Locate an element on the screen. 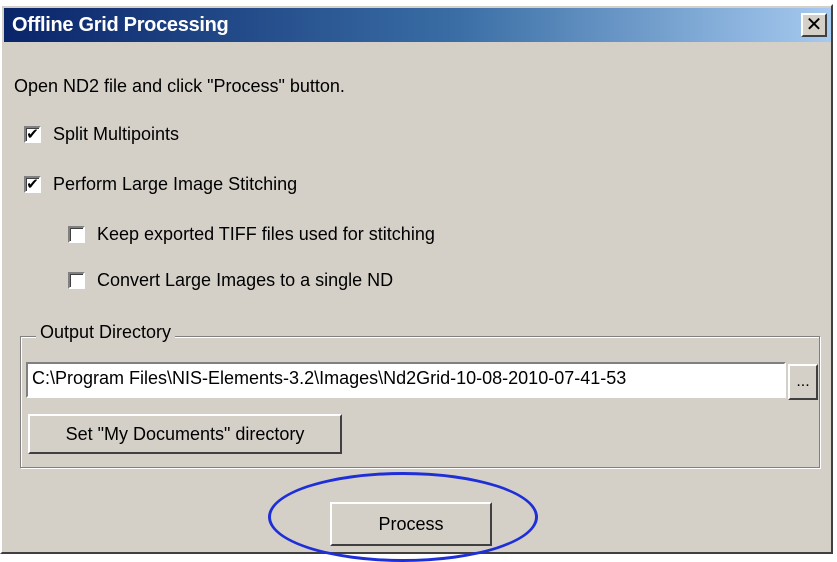 This screenshot has width=837, height=562. stitching-checkbox-row: ✔ Perform Large Image Stitching is located at coordinates (160, 184).